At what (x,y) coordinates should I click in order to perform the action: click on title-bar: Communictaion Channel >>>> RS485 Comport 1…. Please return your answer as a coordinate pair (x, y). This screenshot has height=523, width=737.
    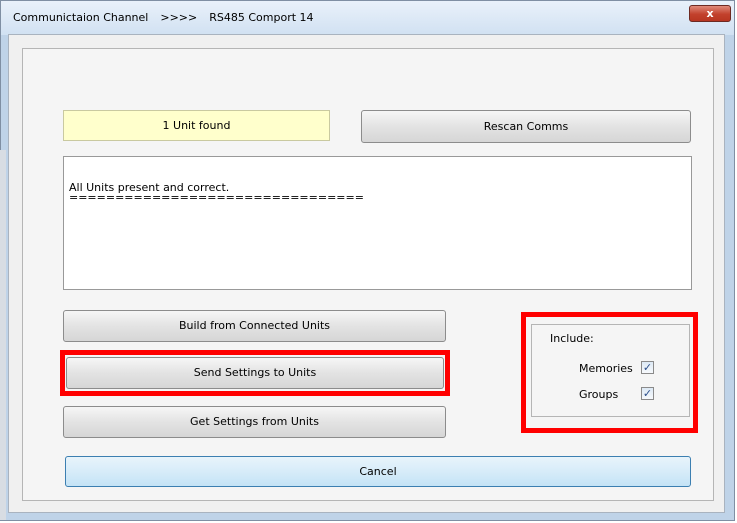
    Looking at the image, I should click on (367, 18).